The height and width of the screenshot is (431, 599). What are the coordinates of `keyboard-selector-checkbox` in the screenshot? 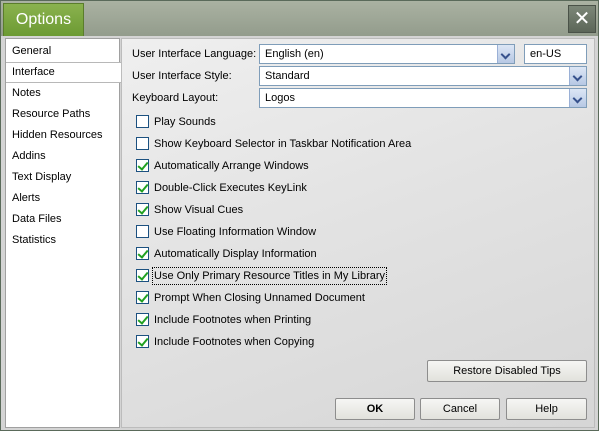 It's located at (142, 143).